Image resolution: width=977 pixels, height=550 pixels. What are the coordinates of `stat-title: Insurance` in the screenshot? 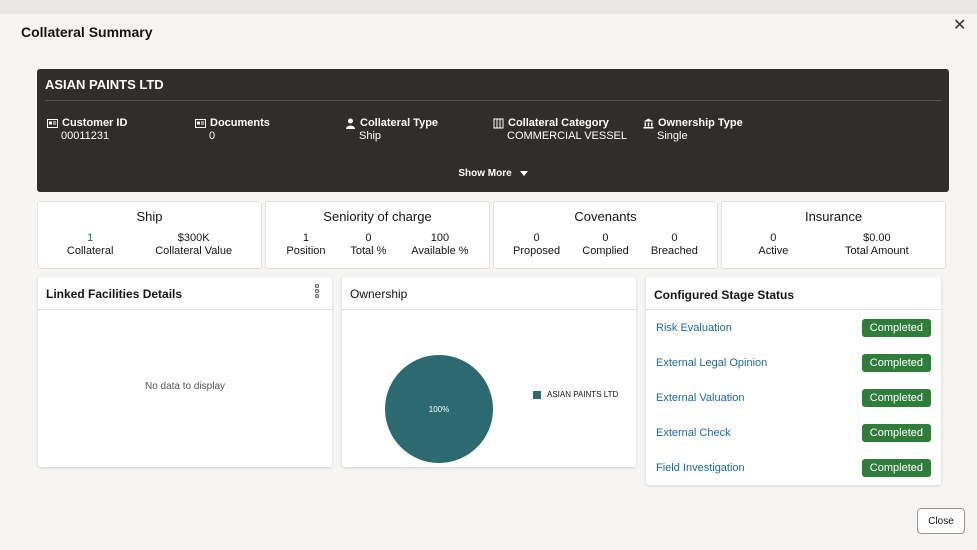 It's located at (833, 216).